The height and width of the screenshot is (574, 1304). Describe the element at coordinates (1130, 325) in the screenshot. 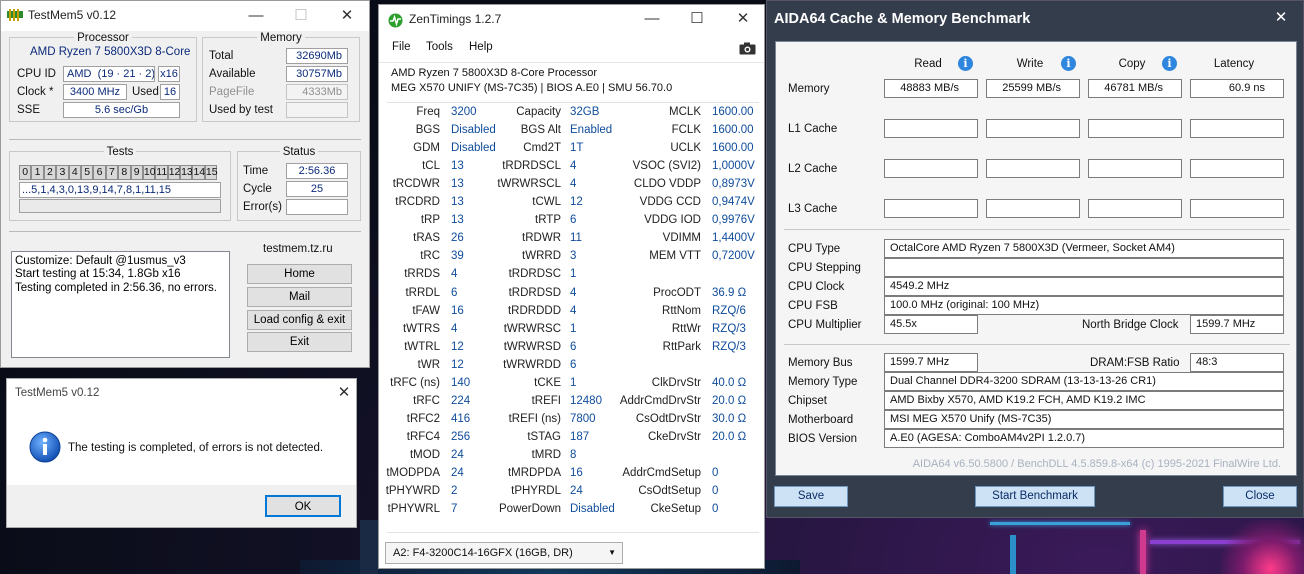

I see `nb-clock-label: North Bridge Clock` at that location.